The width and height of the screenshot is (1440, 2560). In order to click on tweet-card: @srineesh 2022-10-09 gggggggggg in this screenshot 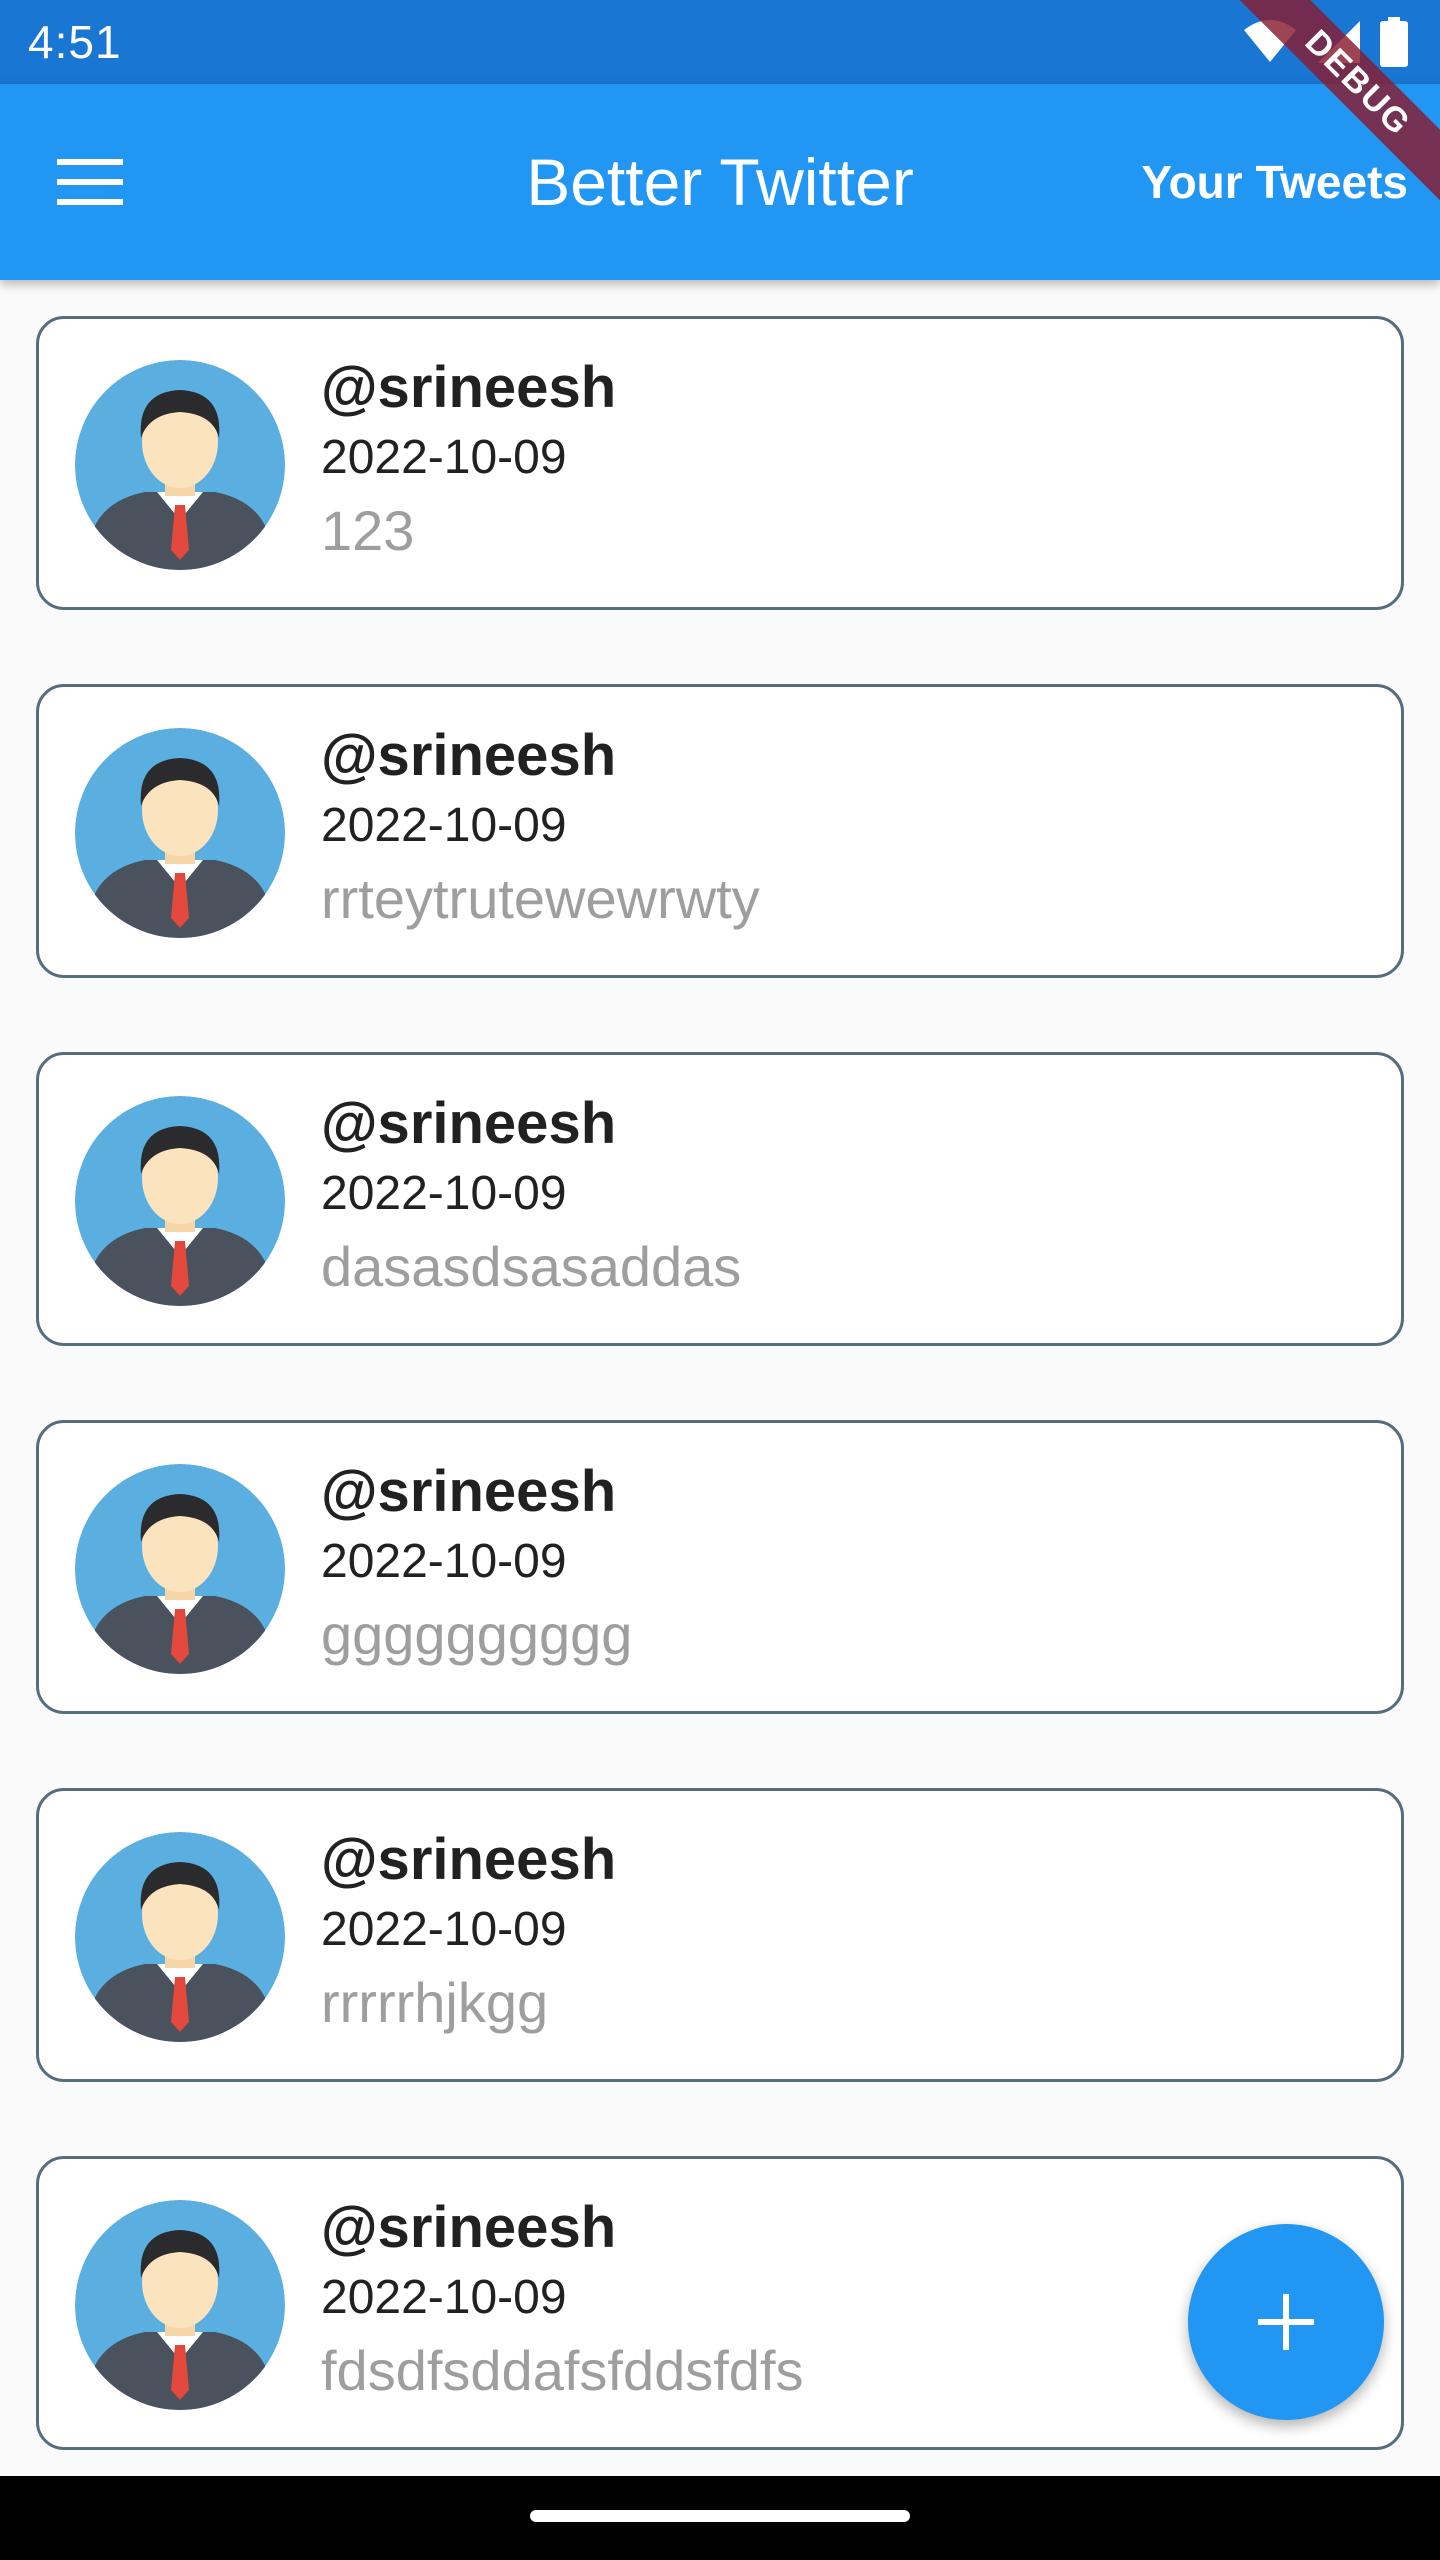, I will do `click(720, 1567)`.